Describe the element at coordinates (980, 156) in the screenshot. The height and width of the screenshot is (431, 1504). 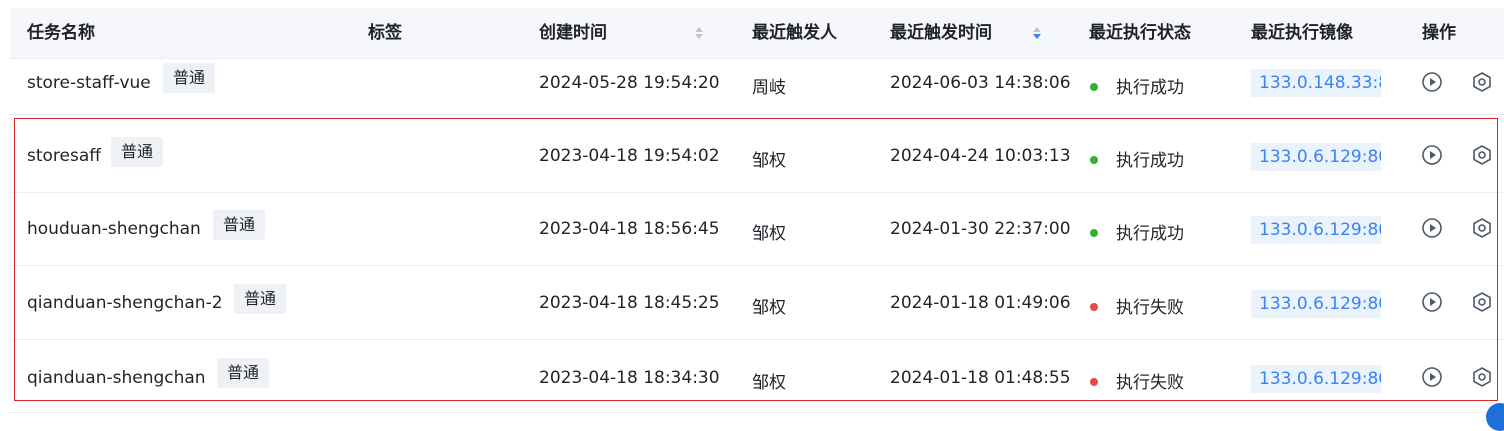
I see `trigger-time: 2024-04-24 10:03:13` at that location.